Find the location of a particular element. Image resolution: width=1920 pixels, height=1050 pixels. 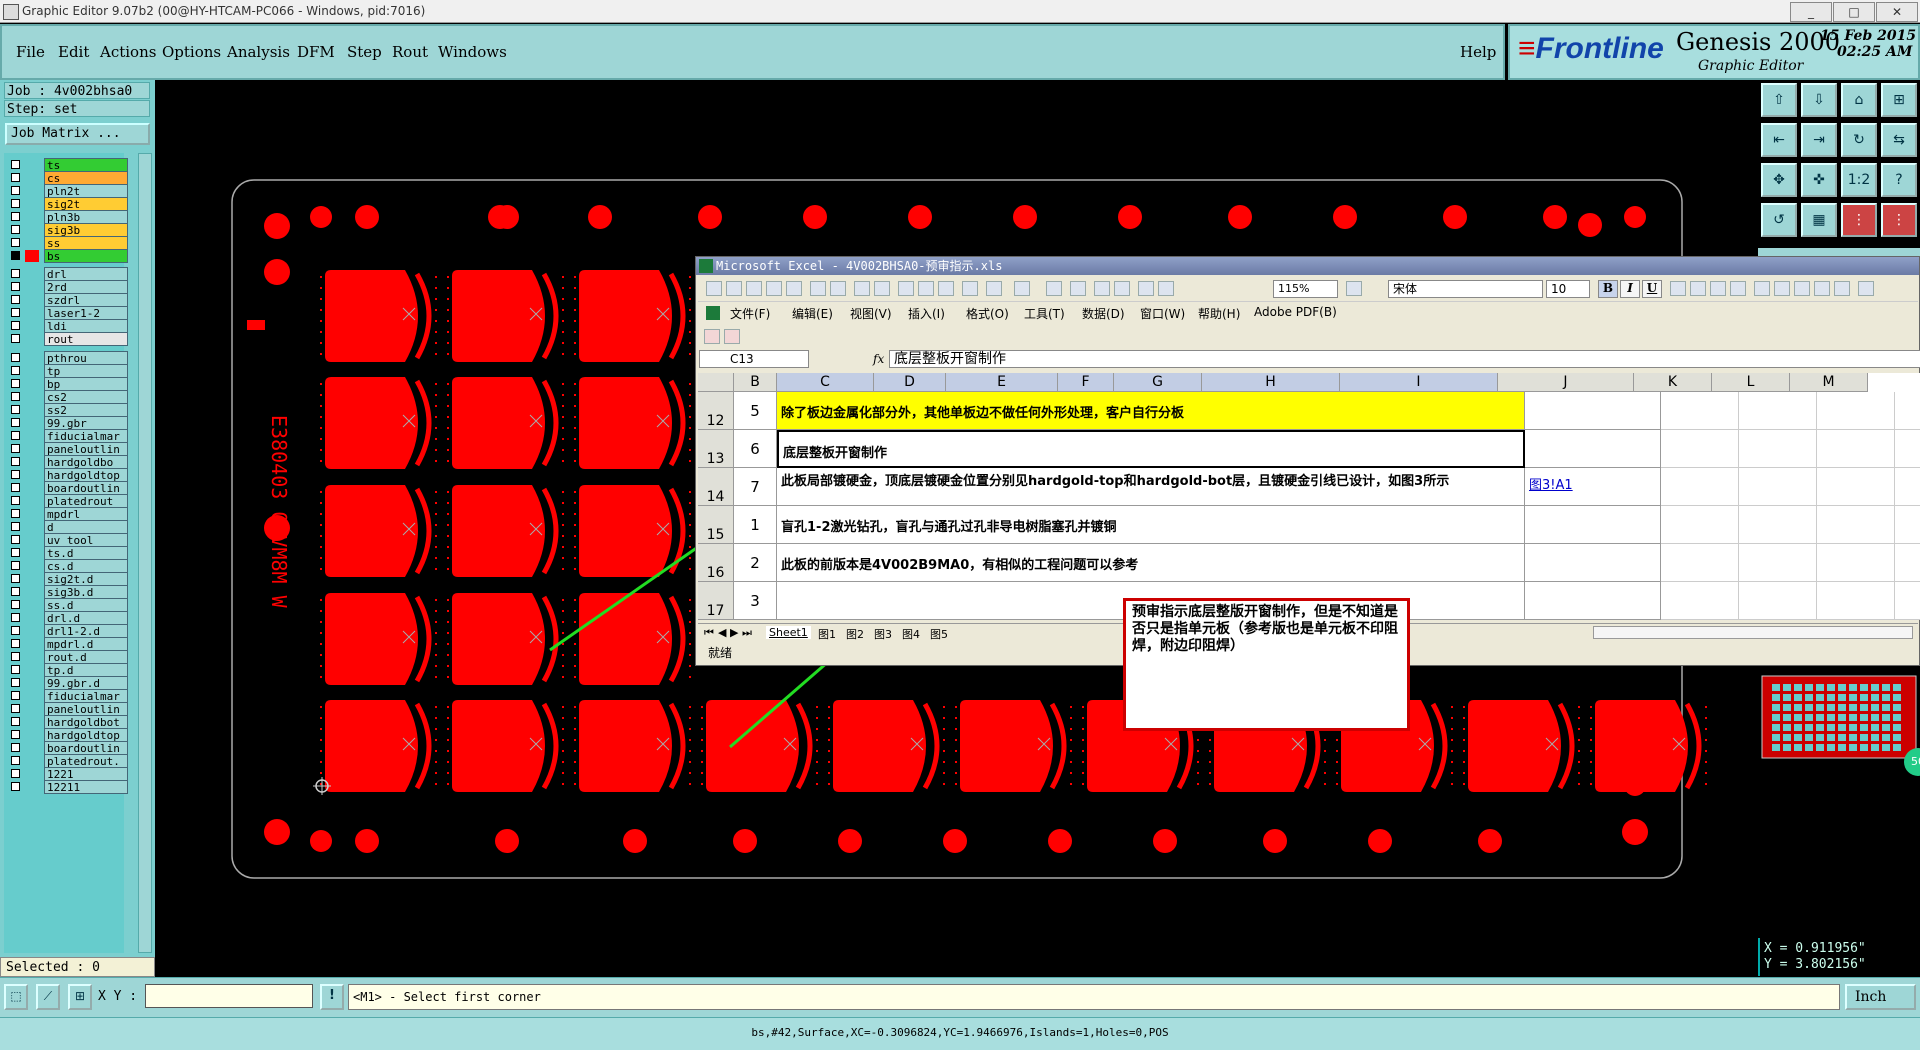

layer-row: hardgoldtop is located at coordinates (67, 735).